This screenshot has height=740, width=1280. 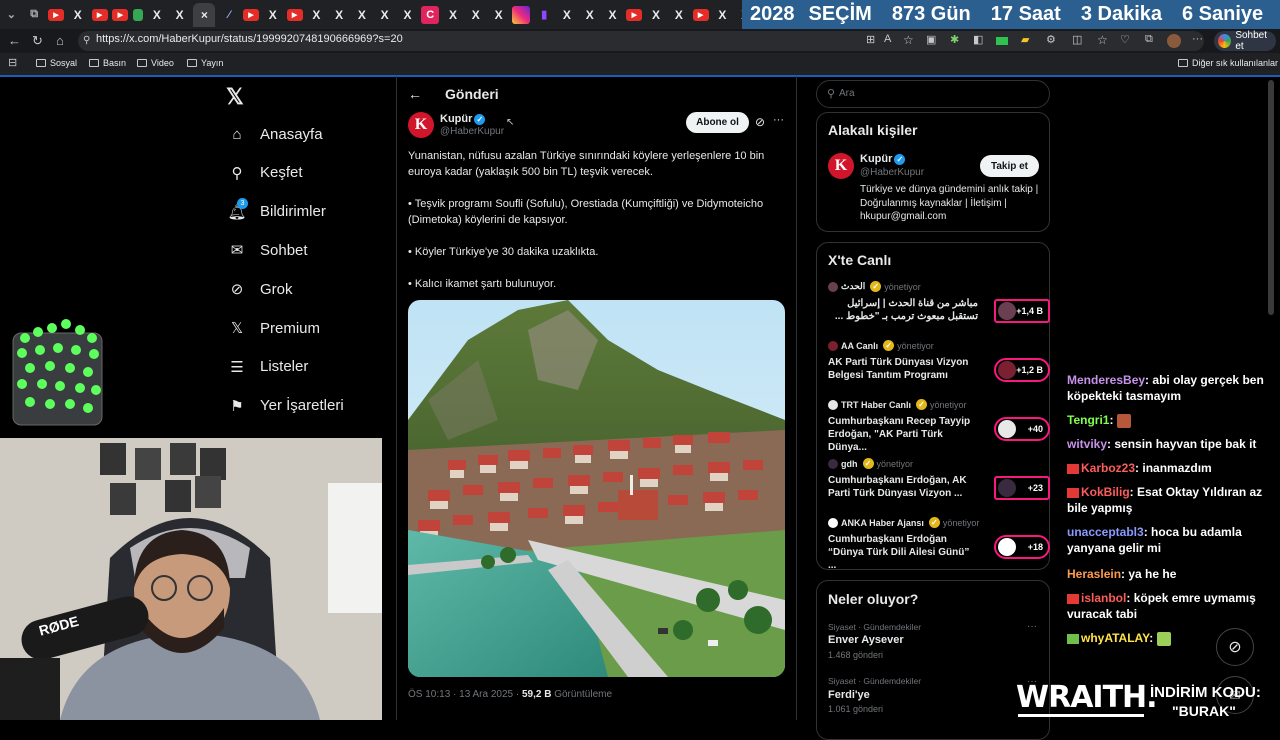 I want to click on chat-username: Heraslein, so click(x=1094, y=574).